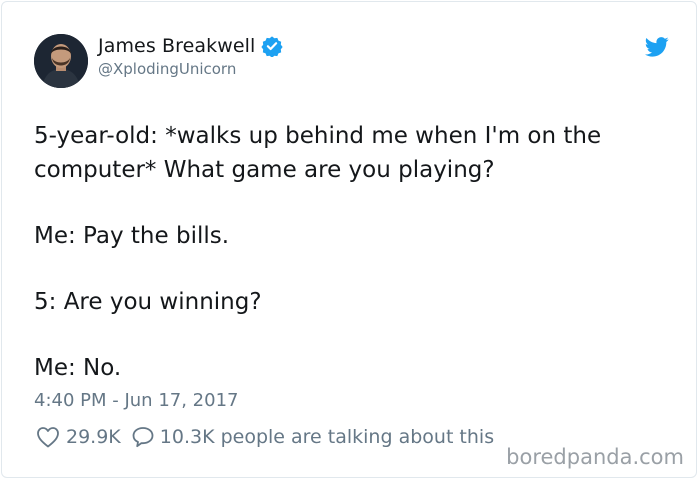 This screenshot has height=481, width=700. Describe the element at coordinates (148, 302) in the screenshot. I see `tweet-line: 5: Are you winning?` at that location.